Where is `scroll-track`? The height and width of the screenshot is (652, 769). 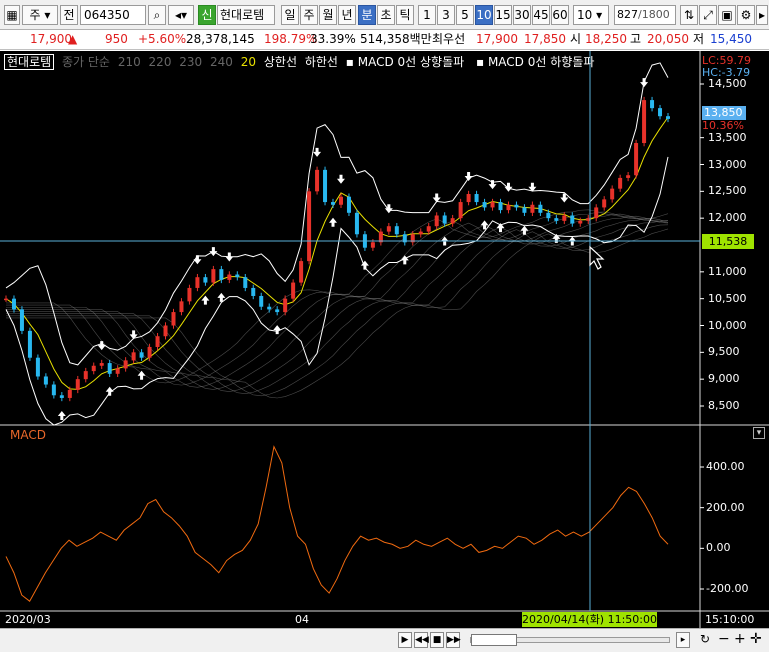 scroll-track is located at coordinates (570, 640).